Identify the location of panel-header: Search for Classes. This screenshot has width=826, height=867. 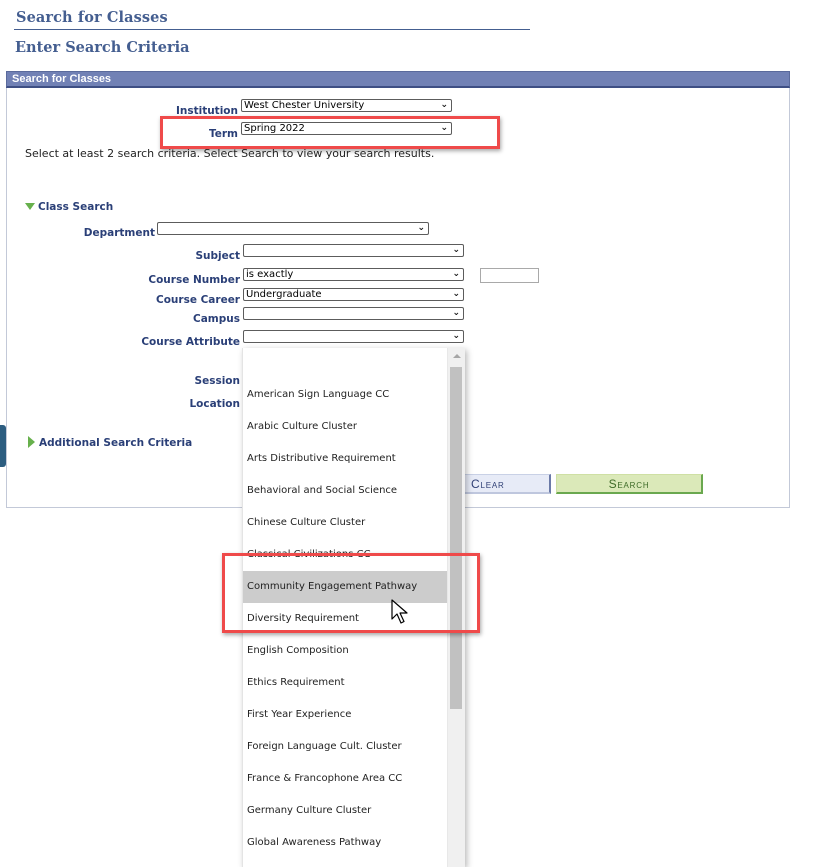
(398, 79).